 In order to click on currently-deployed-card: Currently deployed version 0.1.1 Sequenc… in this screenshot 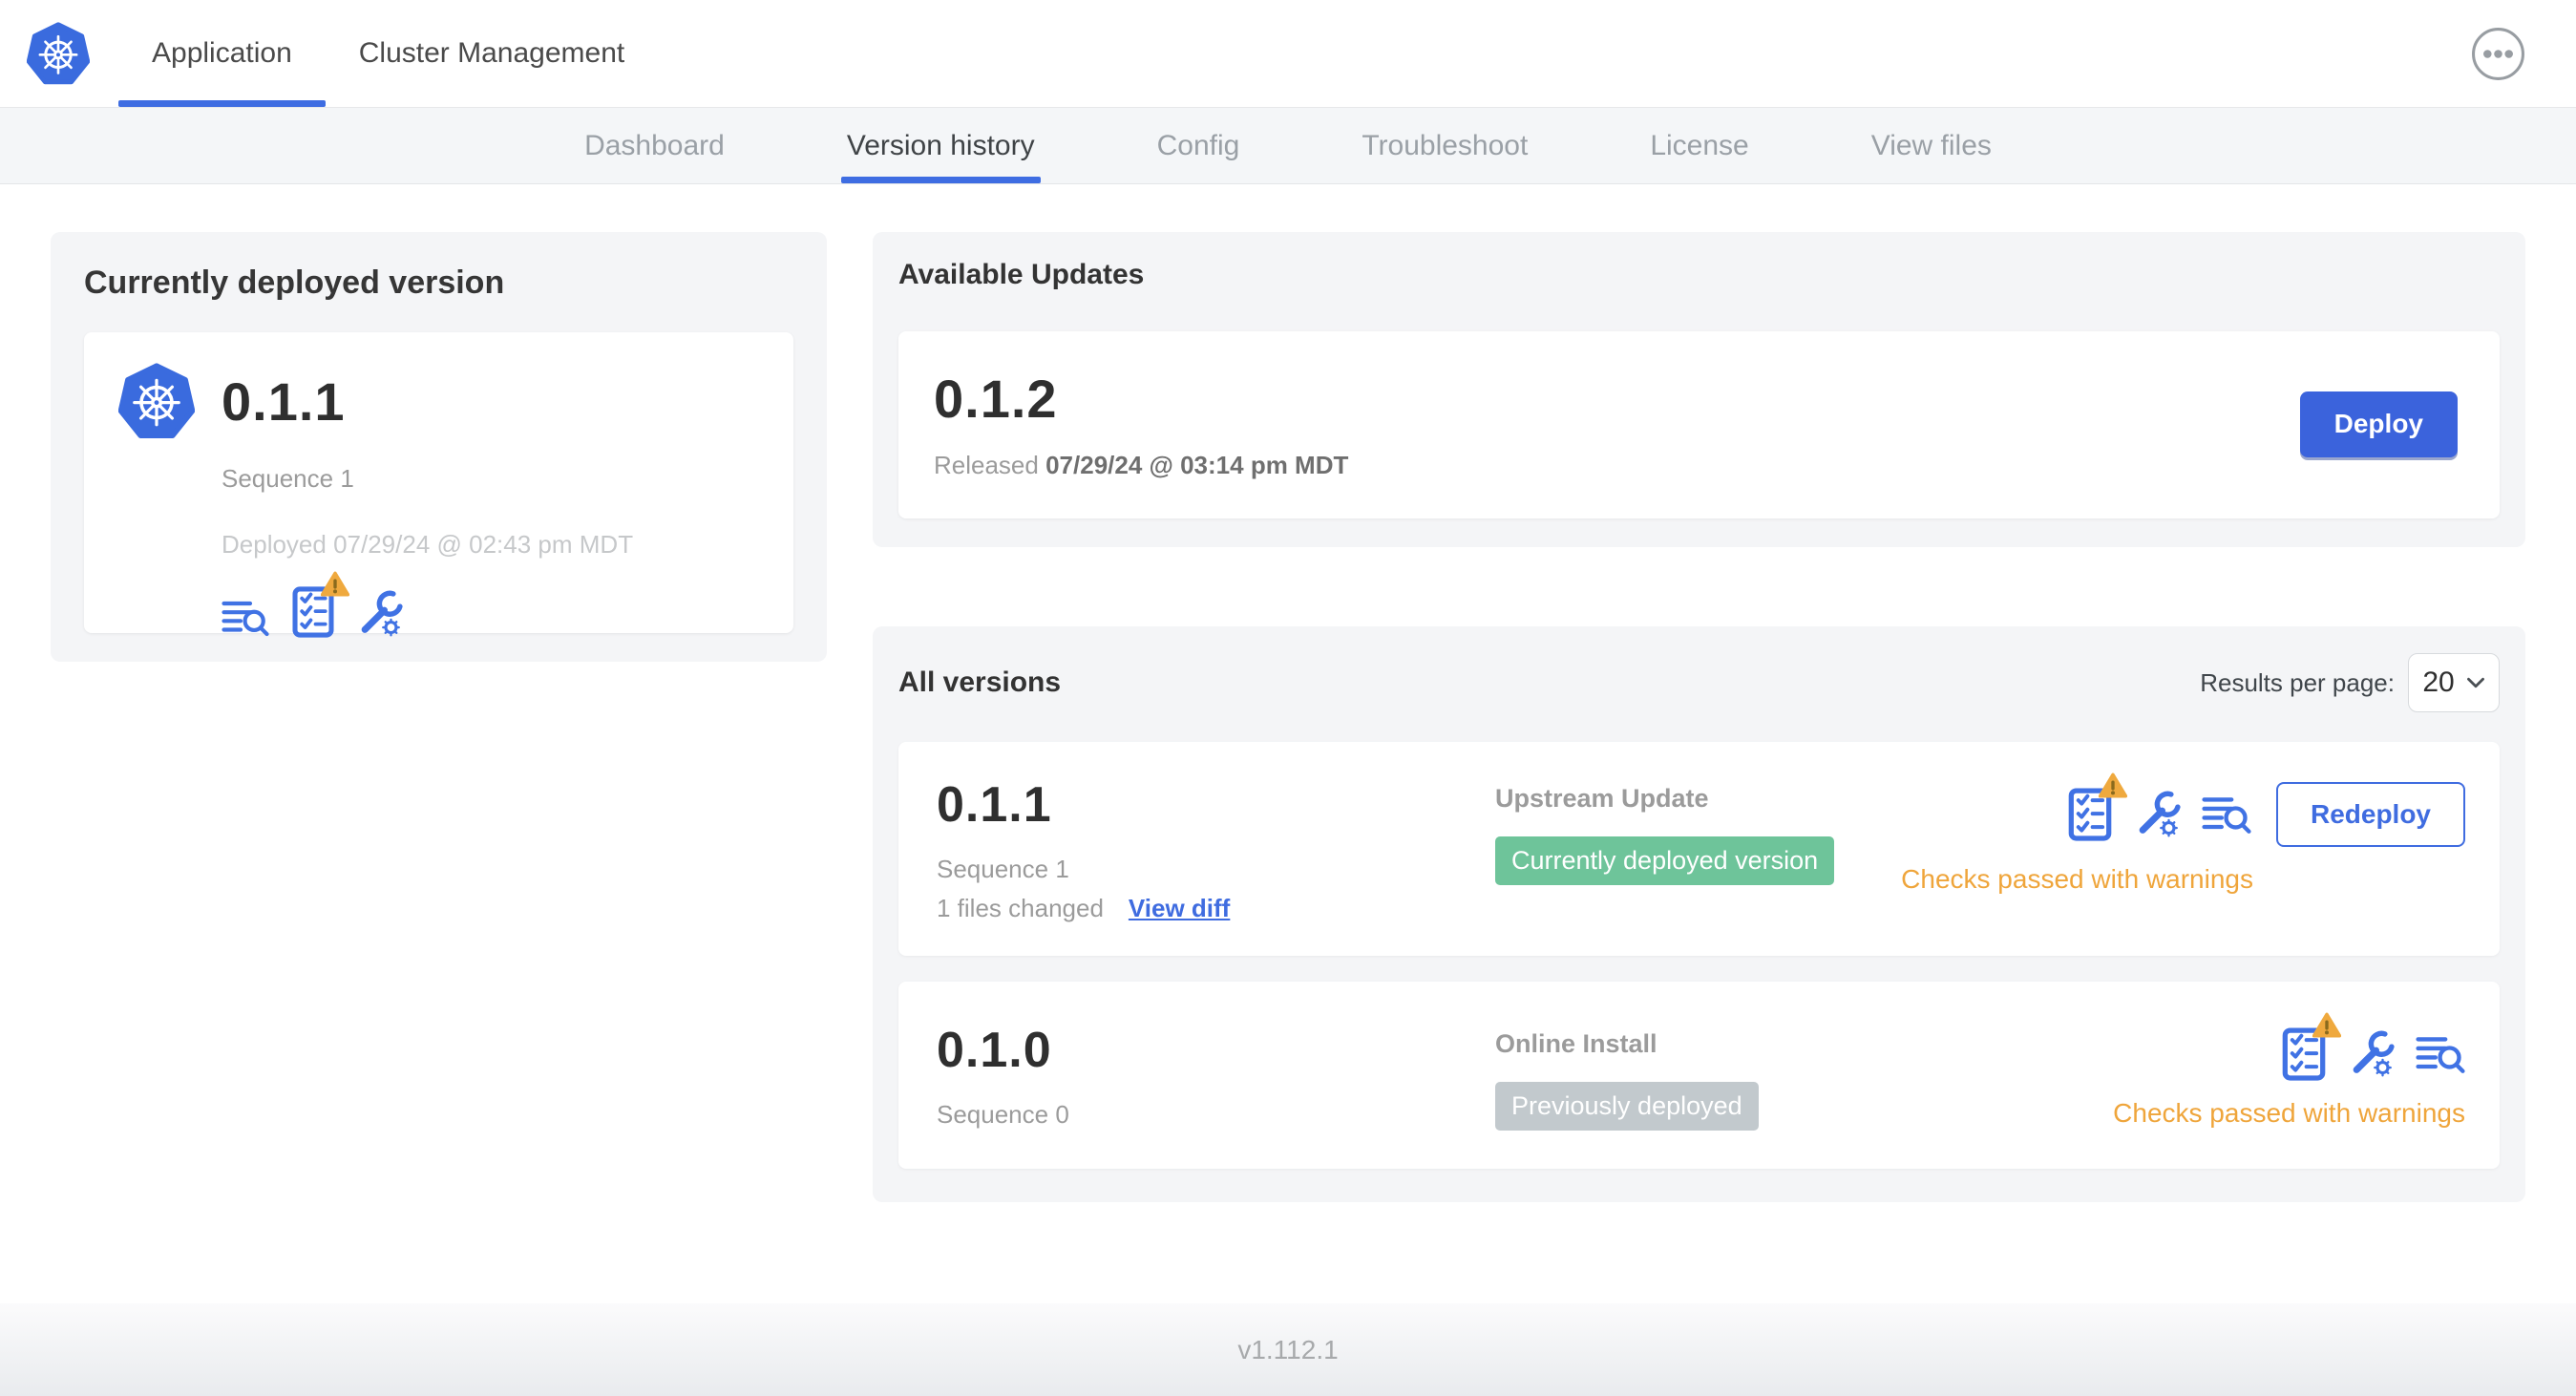, I will do `click(439, 447)`.